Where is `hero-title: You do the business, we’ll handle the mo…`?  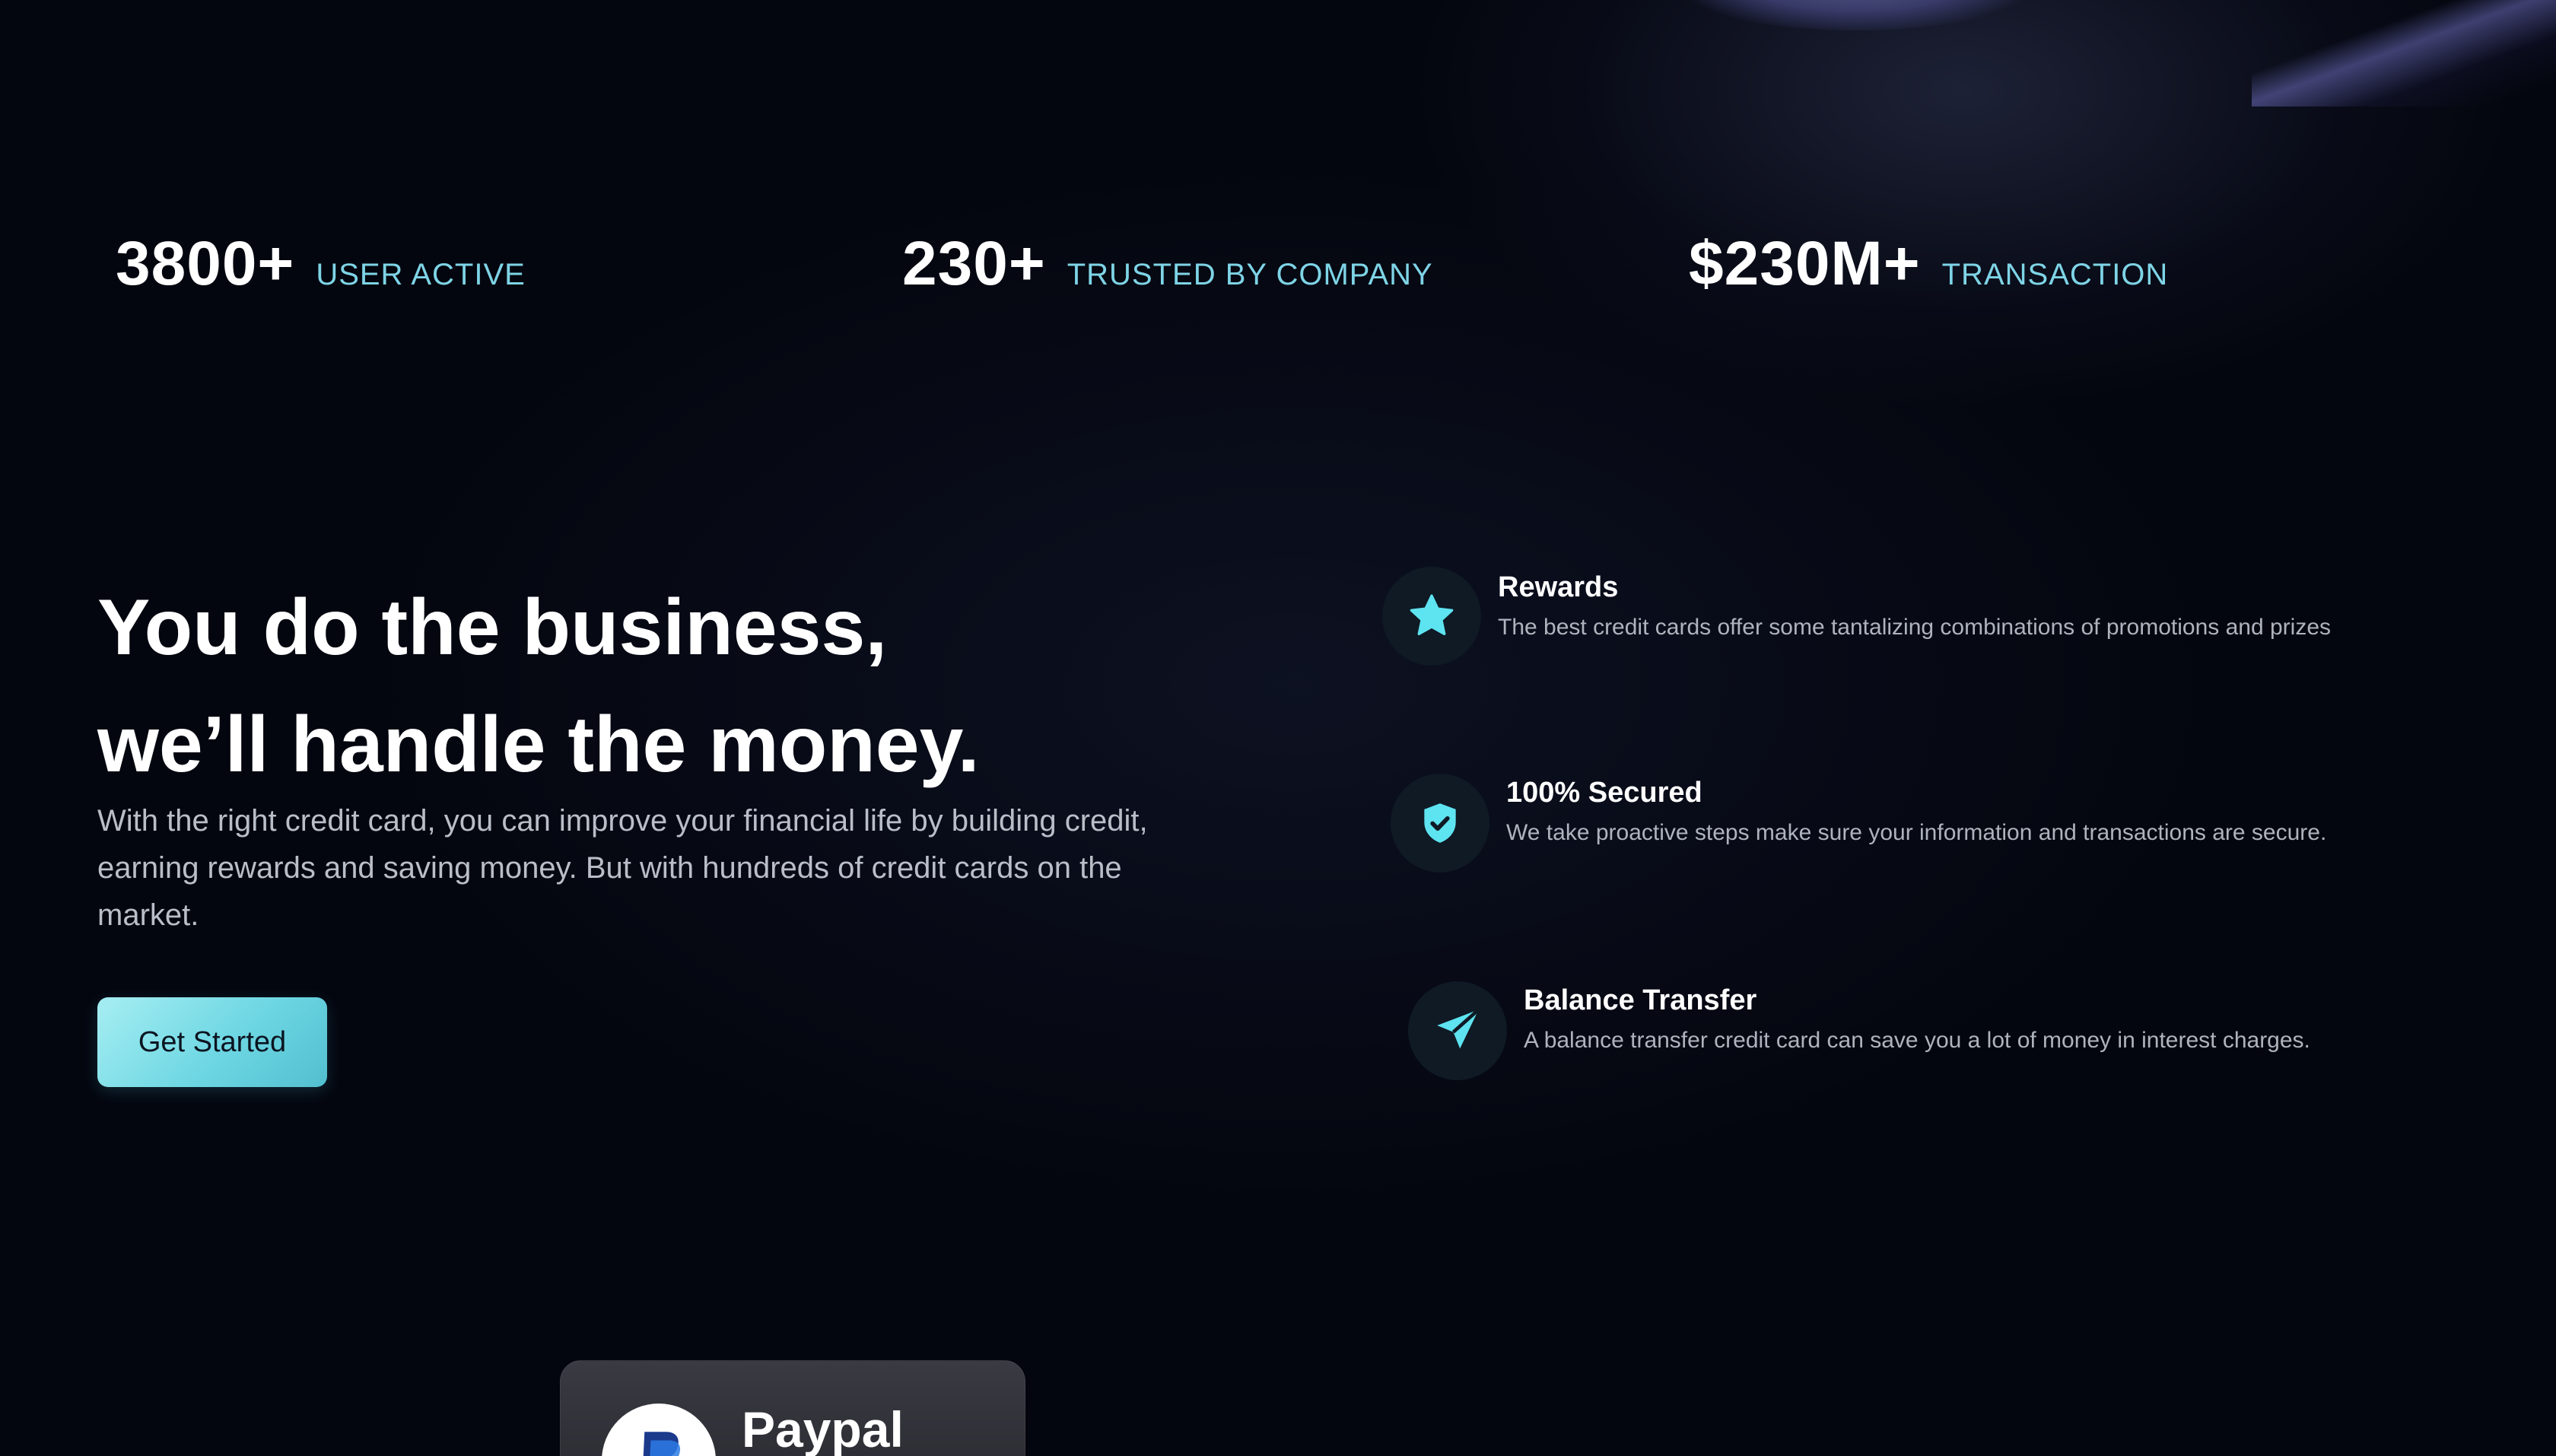
hero-title: You do the business, we’ll handle the mo… is located at coordinates (667, 686).